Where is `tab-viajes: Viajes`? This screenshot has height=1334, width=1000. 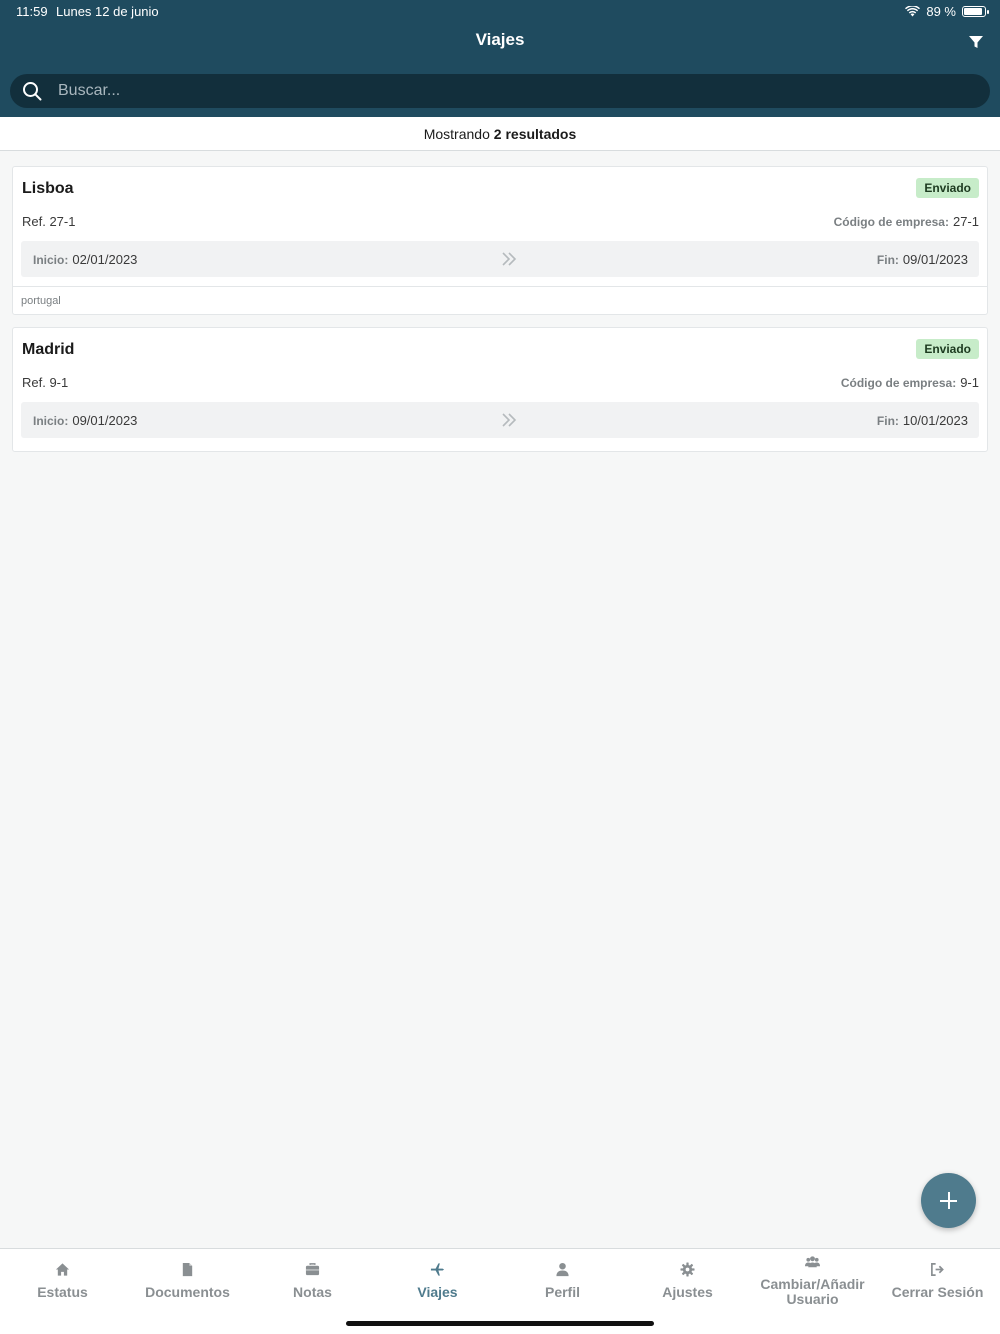
tab-viajes: Viajes is located at coordinates (437, 1284).